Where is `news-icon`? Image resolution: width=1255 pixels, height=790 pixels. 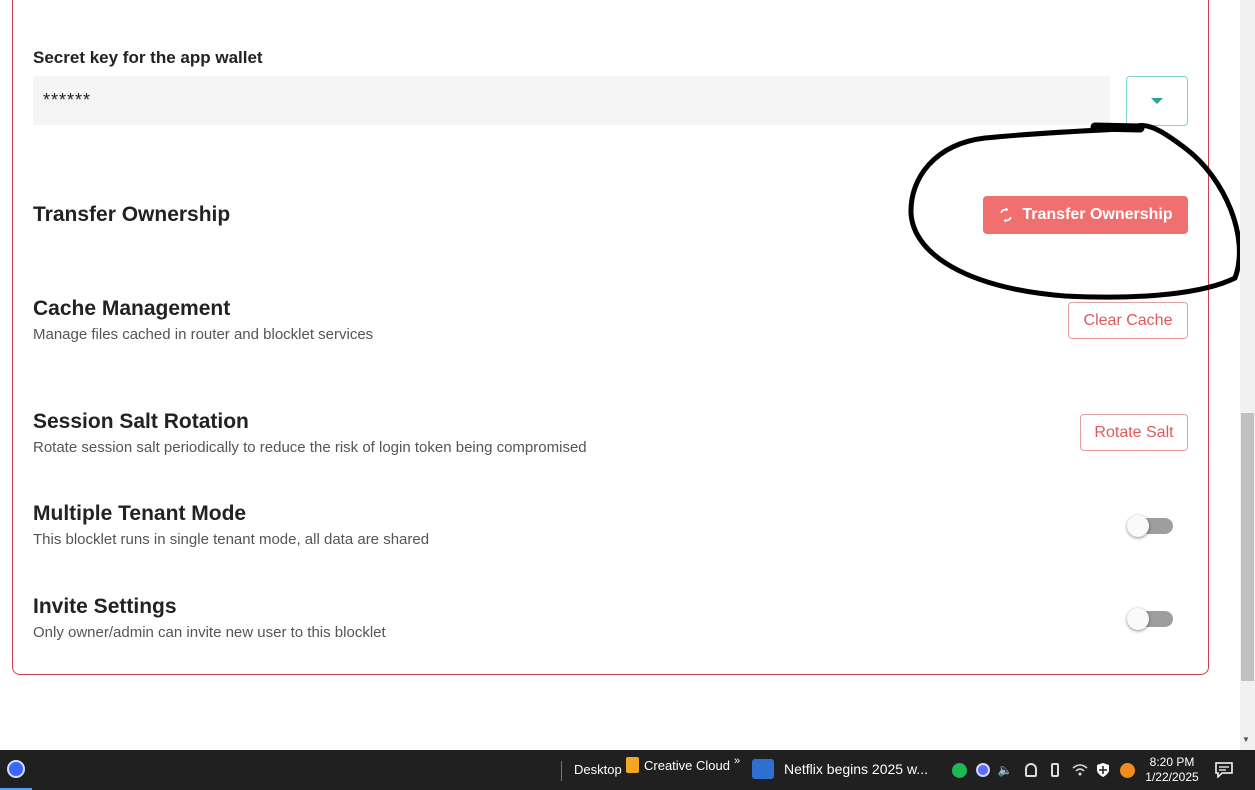 news-icon is located at coordinates (763, 769).